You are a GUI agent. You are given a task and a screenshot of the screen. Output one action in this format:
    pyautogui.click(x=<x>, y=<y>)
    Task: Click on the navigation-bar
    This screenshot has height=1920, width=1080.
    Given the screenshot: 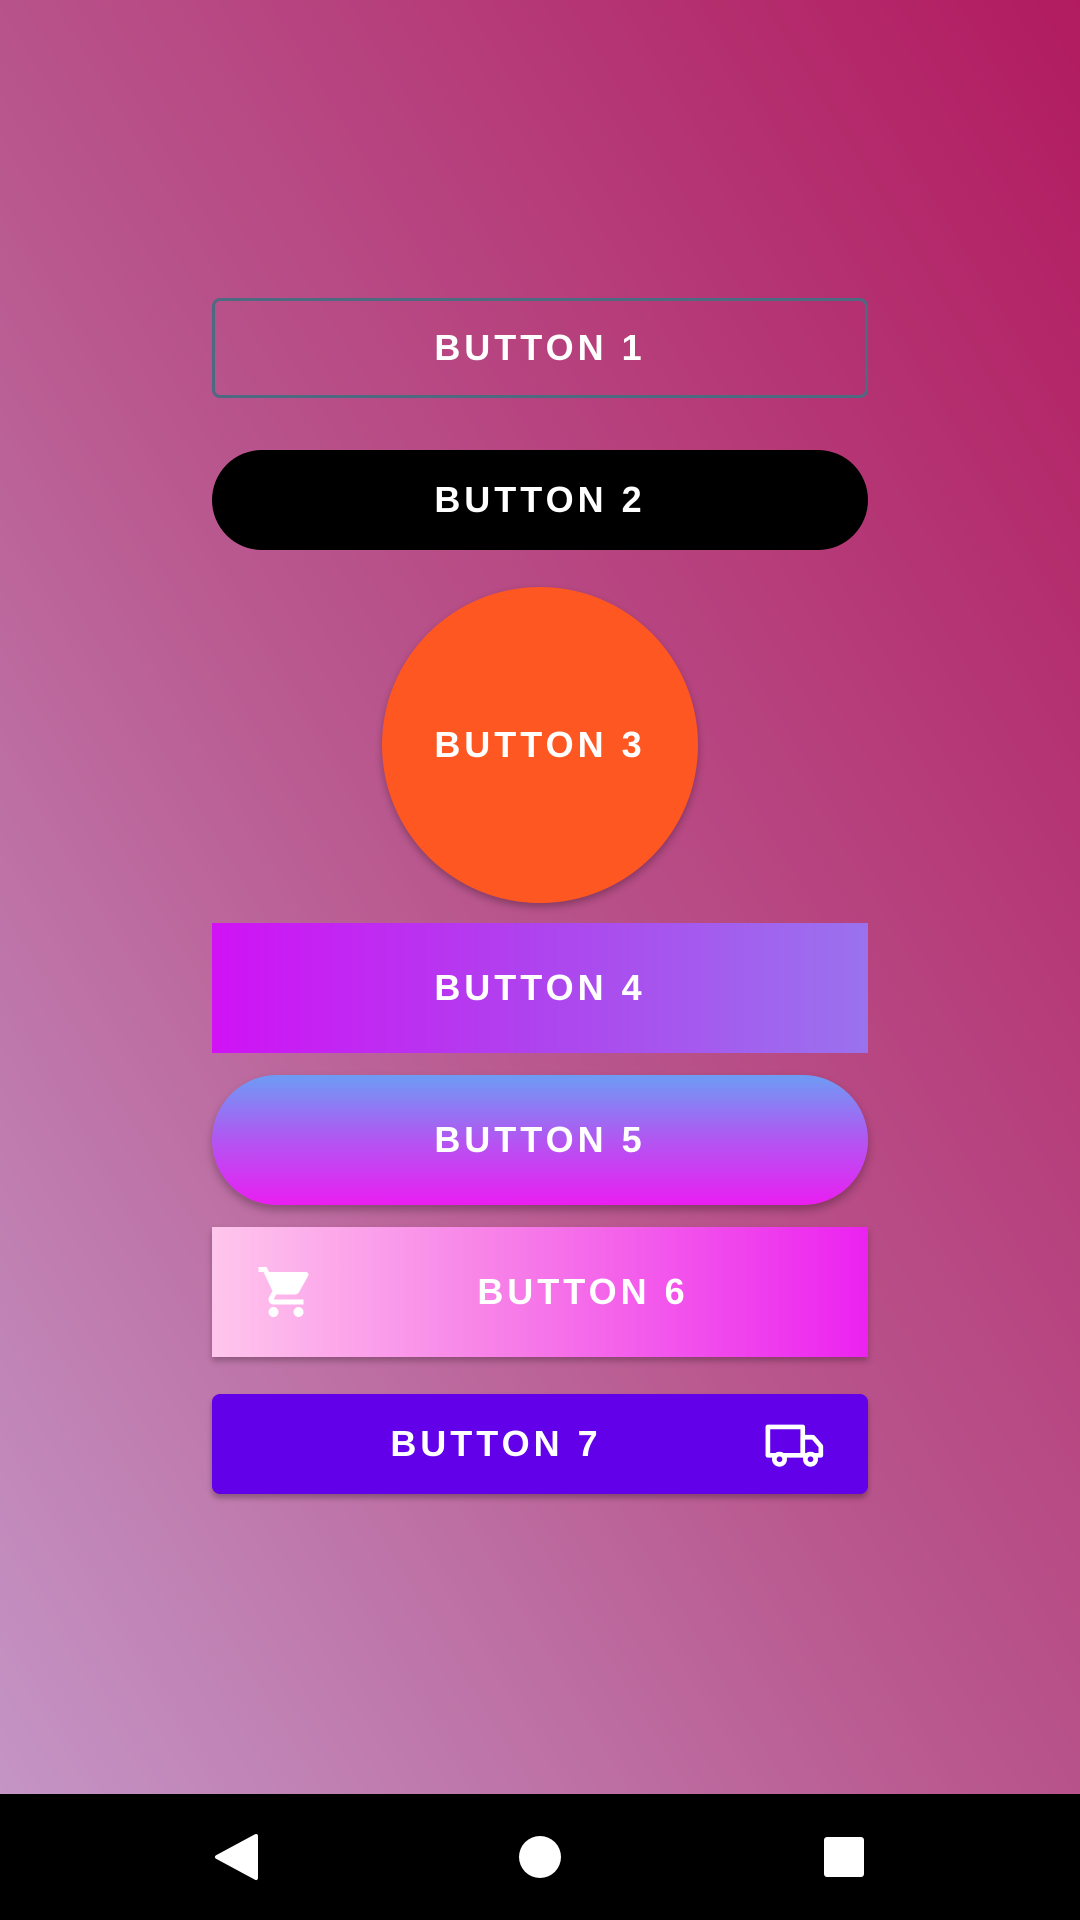 What is the action you would take?
    pyautogui.click(x=540, y=1857)
    